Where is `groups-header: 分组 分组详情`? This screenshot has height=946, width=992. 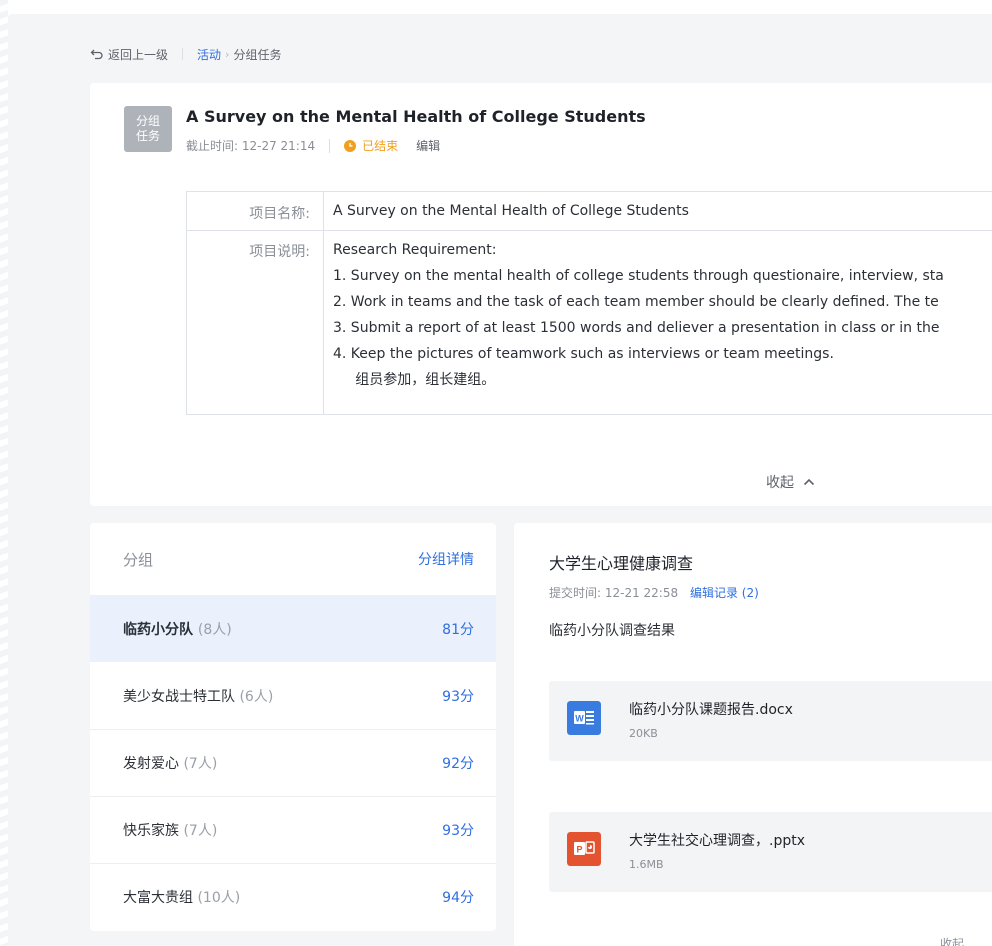 groups-header: 分组 分组详情 is located at coordinates (293, 559).